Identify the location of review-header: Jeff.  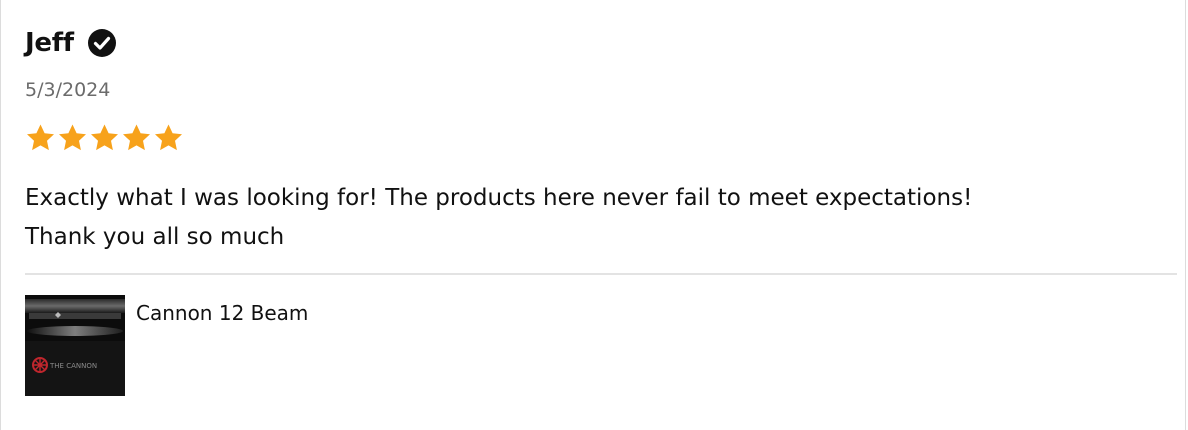
(71, 43).